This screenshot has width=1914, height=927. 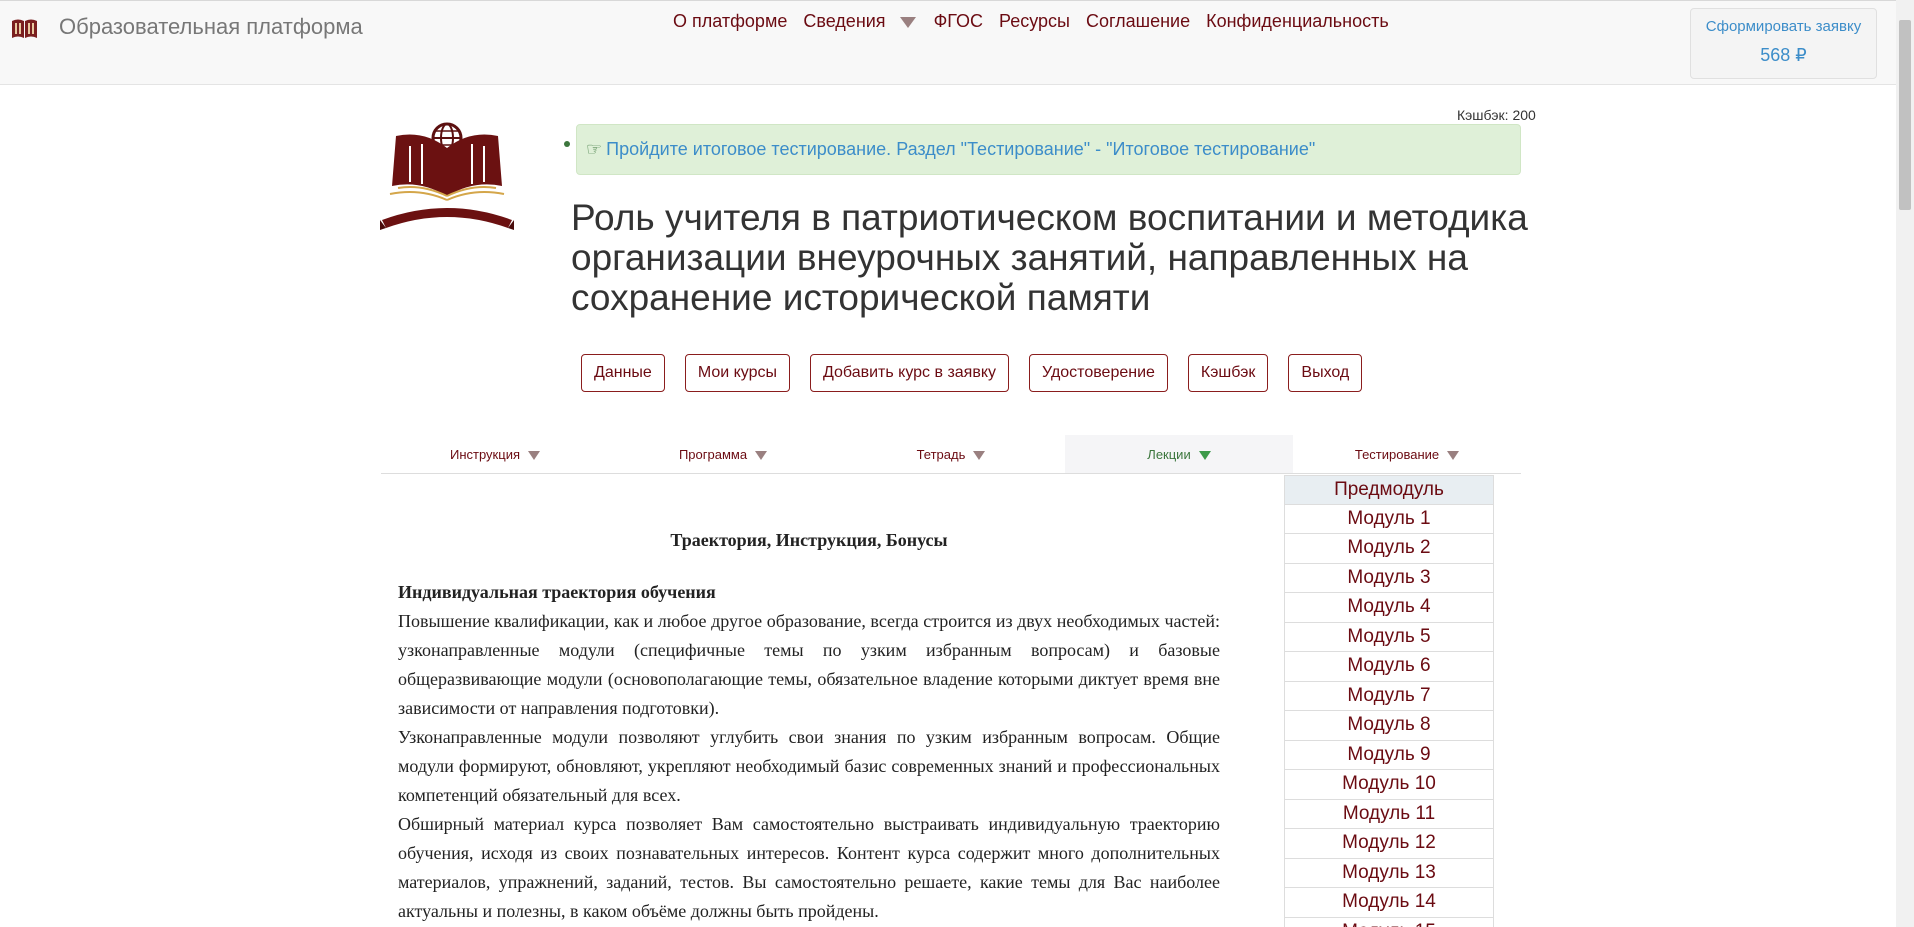 What do you see at coordinates (1389, 696) in the screenshot?
I see `module-item: Модуль 7` at bounding box center [1389, 696].